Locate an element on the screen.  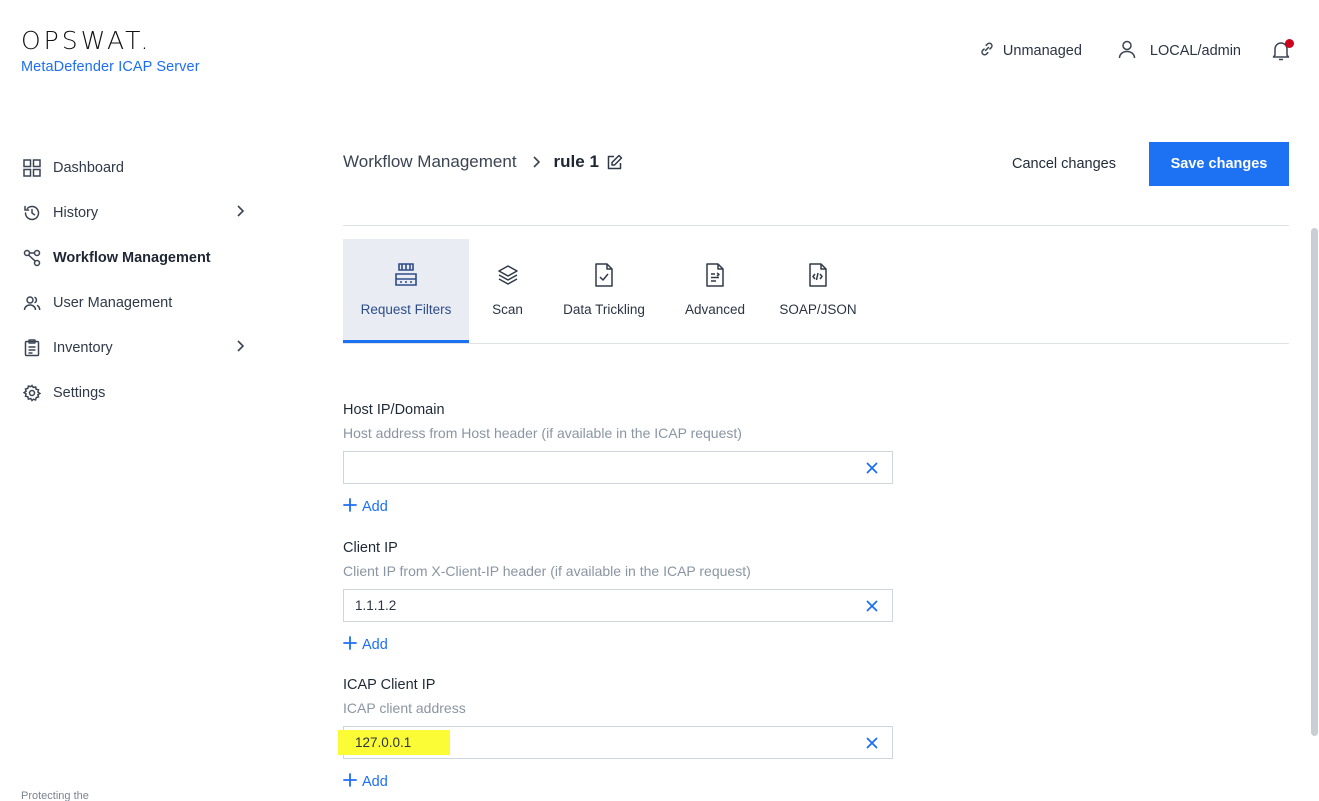
field-label: Client IP is located at coordinates (370, 548).